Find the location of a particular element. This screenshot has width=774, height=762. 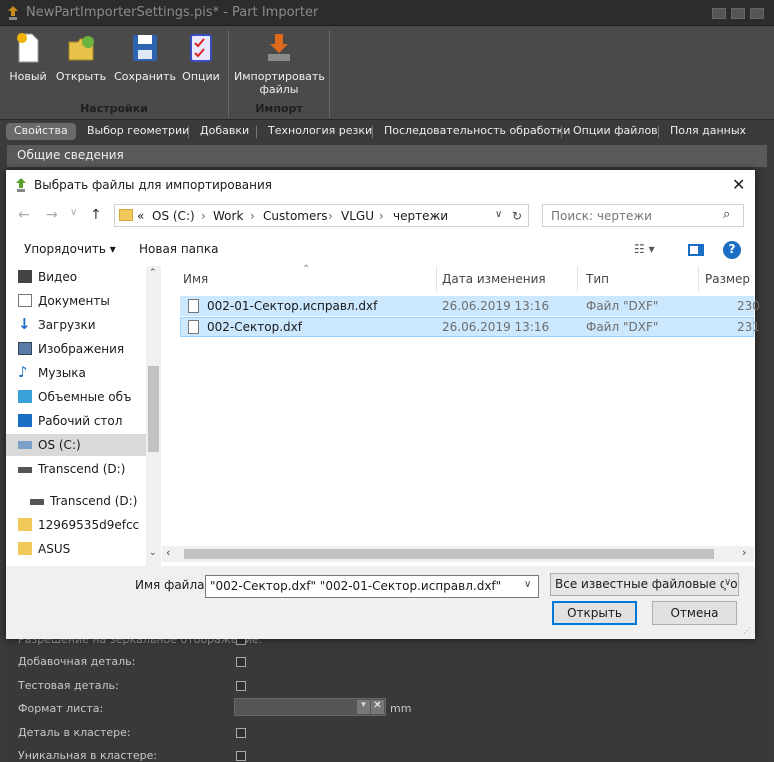

cancel-button: Отмена is located at coordinates (694, 613).